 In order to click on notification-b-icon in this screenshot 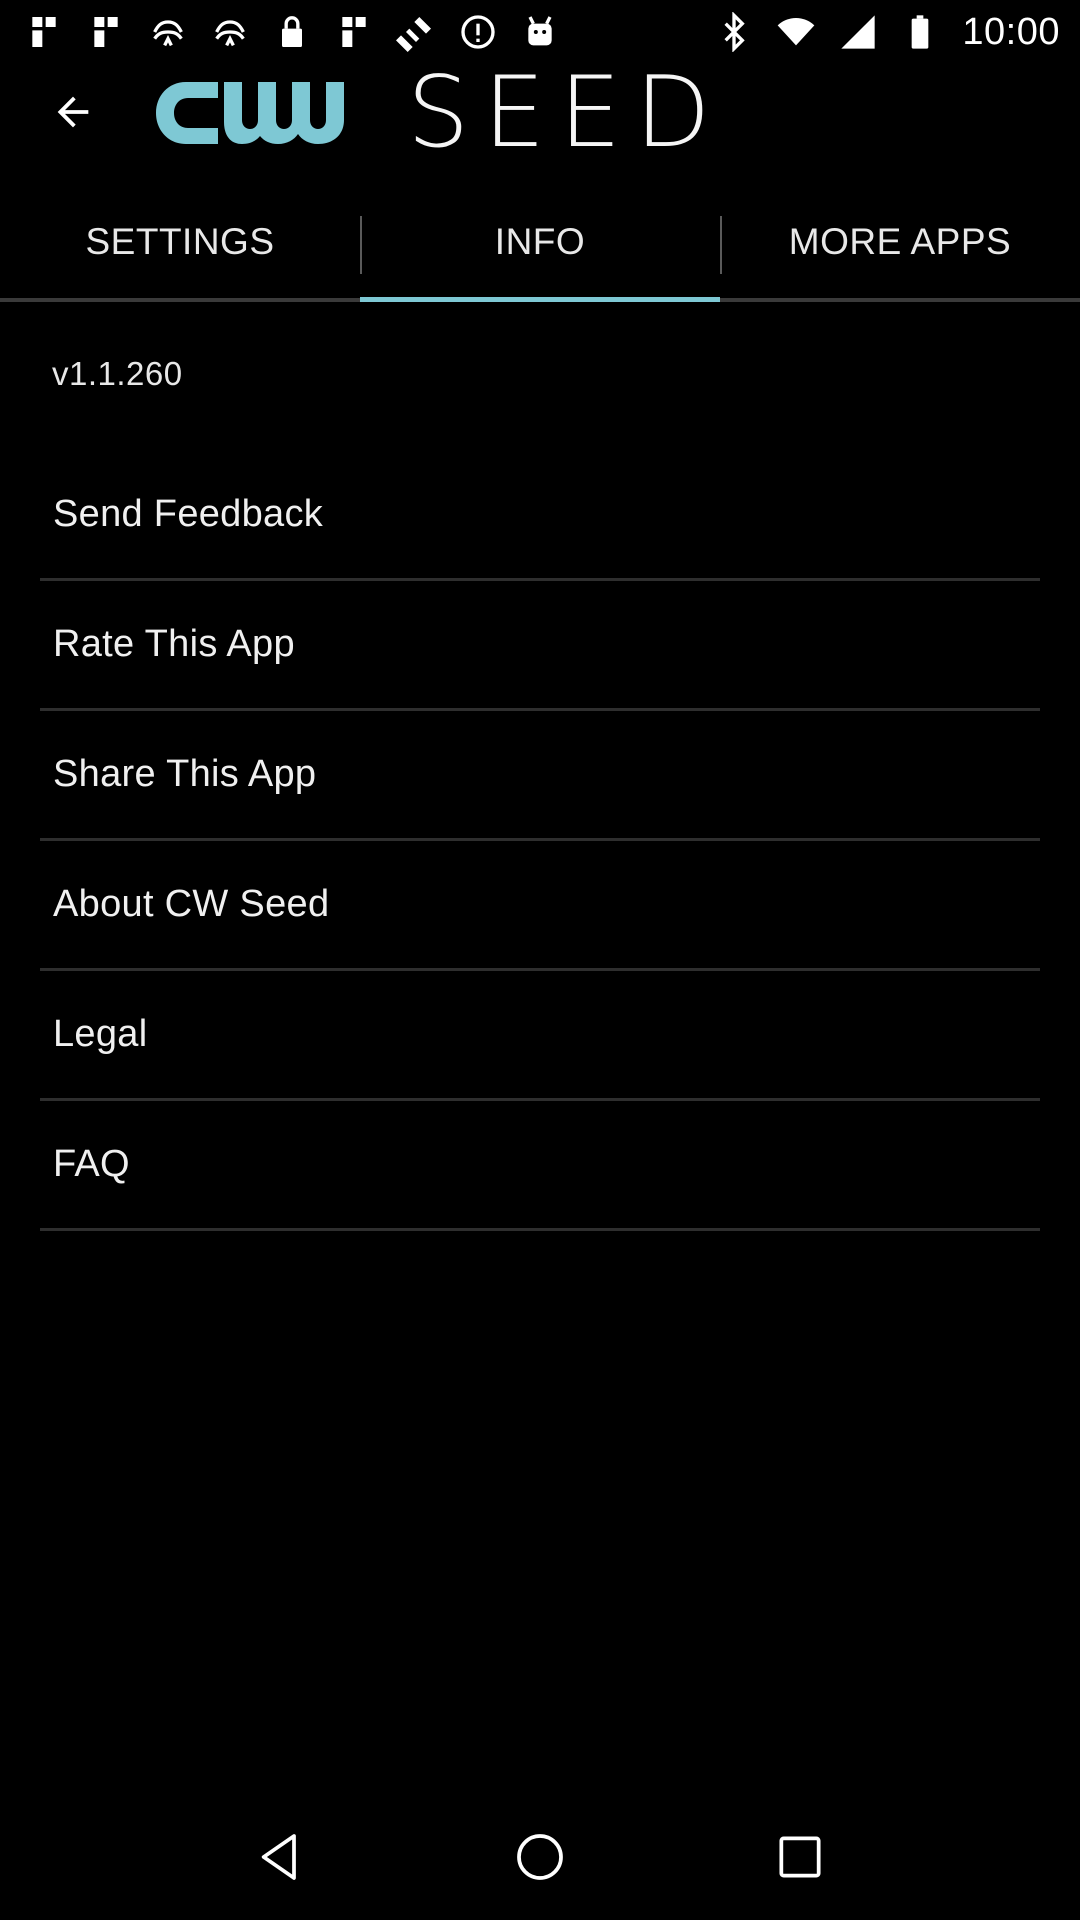, I will do `click(106, 32)`.